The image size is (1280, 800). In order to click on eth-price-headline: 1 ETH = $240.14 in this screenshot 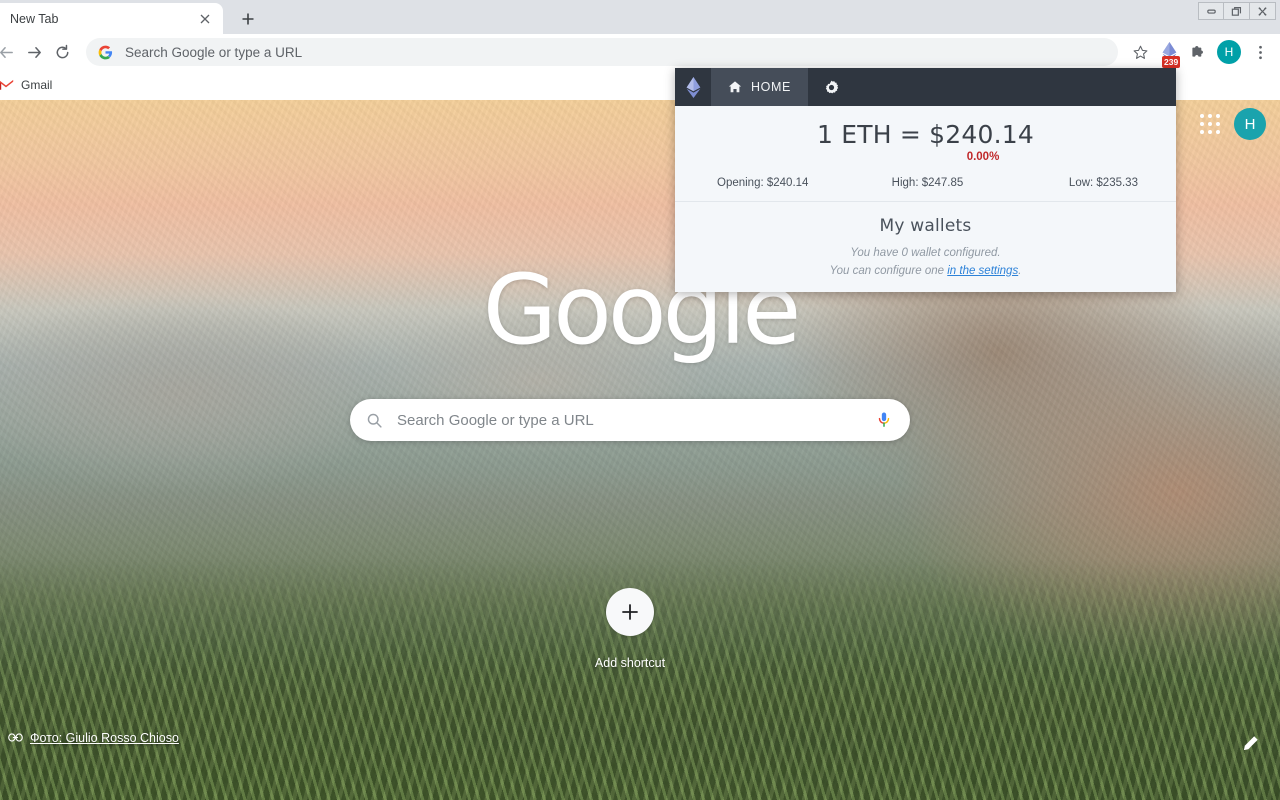, I will do `click(925, 134)`.